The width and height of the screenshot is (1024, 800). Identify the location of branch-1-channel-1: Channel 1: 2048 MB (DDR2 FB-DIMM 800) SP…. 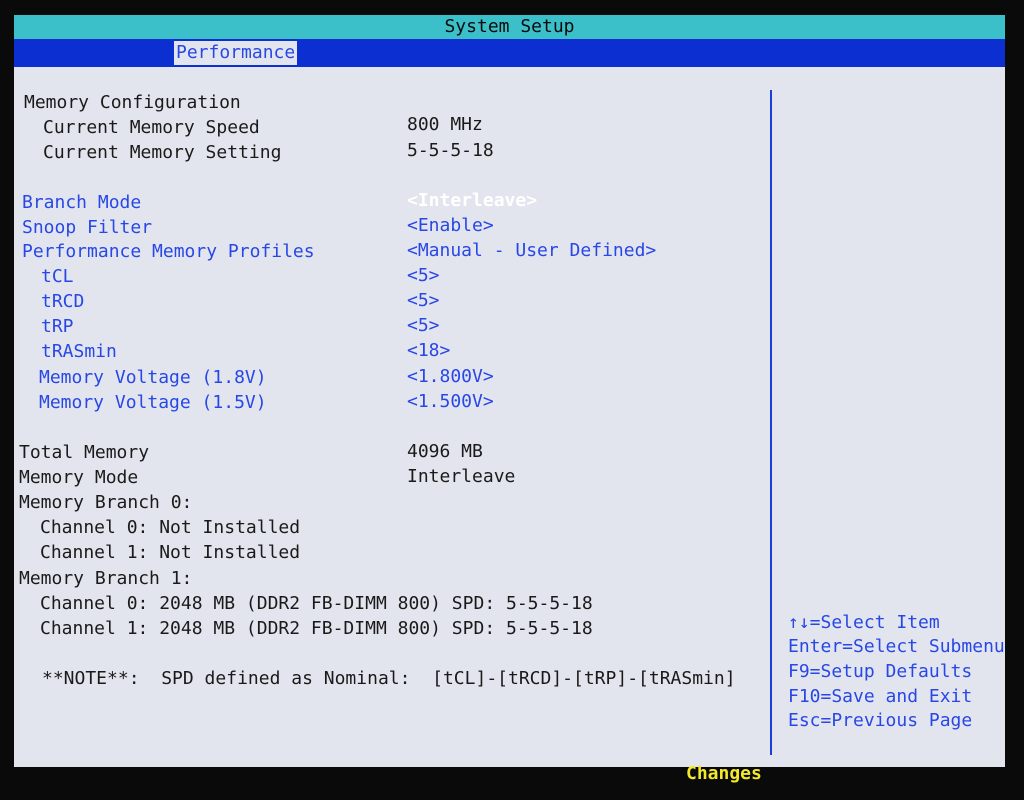
(316, 628).